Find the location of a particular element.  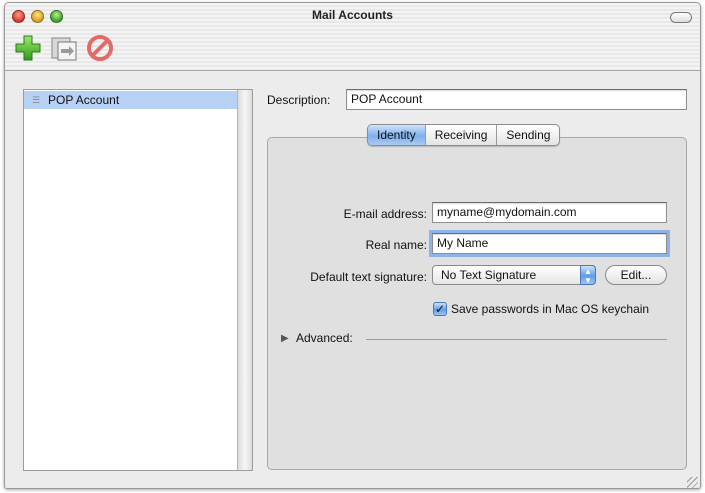

duplicate-account-button is located at coordinates (64, 48).